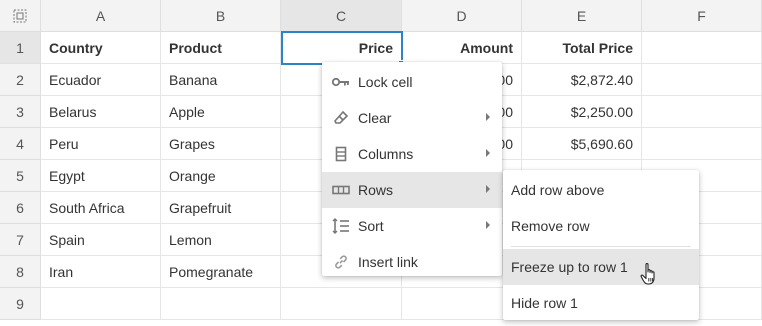 The width and height of the screenshot is (762, 326). What do you see at coordinates (582, 48) in the screenshot?
I see `cell-e1: Total Price` at bounding box center [582, 48].